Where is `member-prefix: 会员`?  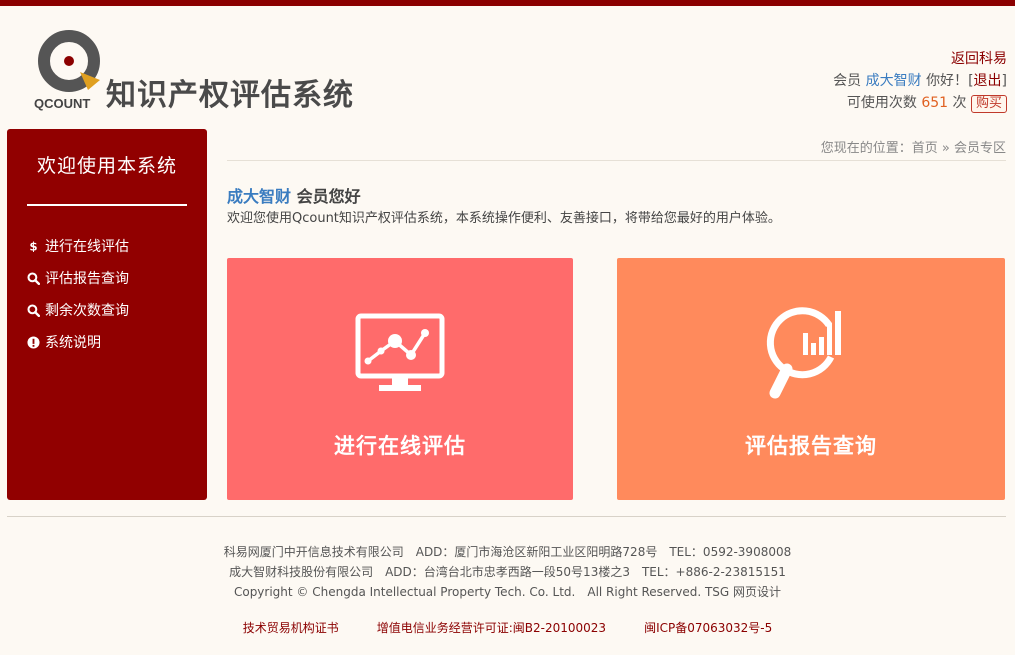 member-prefix: 会员 is located at coordinates (847, 81).